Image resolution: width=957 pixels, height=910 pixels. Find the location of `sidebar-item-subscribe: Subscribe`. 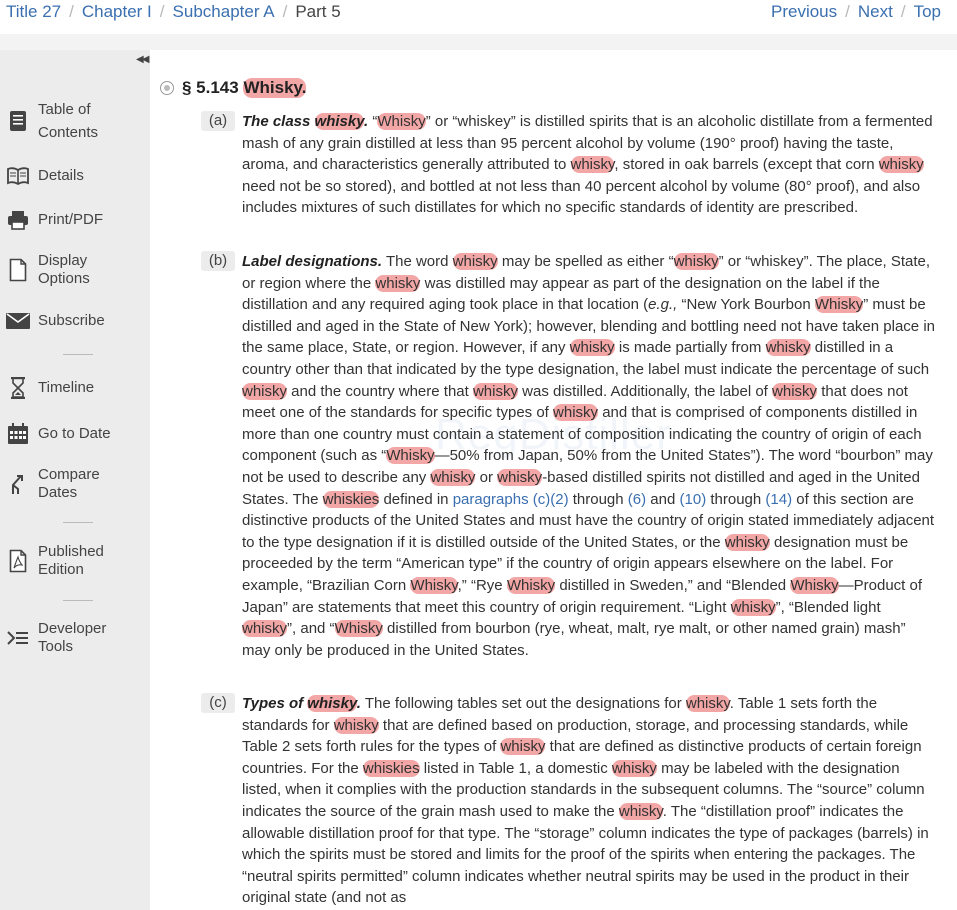

sidebar-item-subscribe: Subscribe is located at coordinates (76, 321).